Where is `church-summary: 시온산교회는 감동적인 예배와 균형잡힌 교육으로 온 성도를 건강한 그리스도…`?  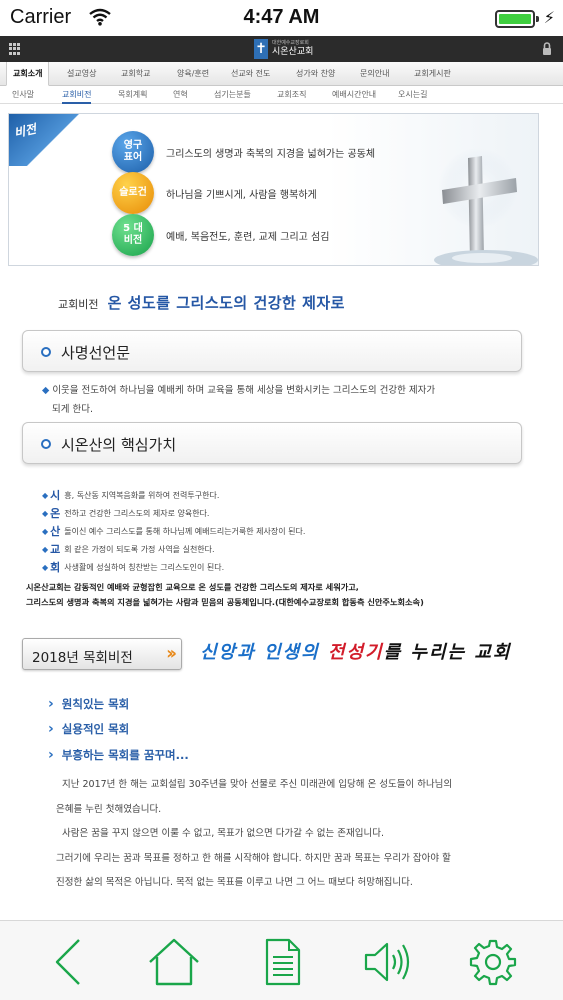
church-summary: 시온산교회는 감동적인 예배와 균형잡힌 교육으로 온 성도를 건강한 그리스도… is located at coordinates (286, 595).